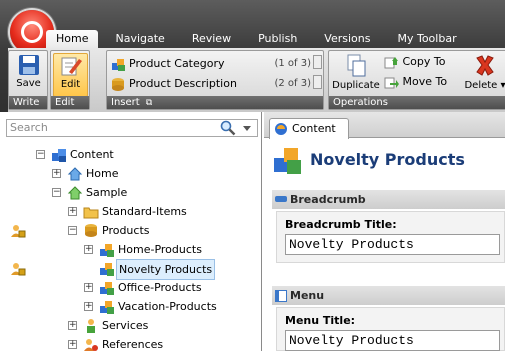 The image size is (505, 351). Describe the element at coordinates (125, 325) in the screenshot. I see `tree-label-services: Services` at that location.